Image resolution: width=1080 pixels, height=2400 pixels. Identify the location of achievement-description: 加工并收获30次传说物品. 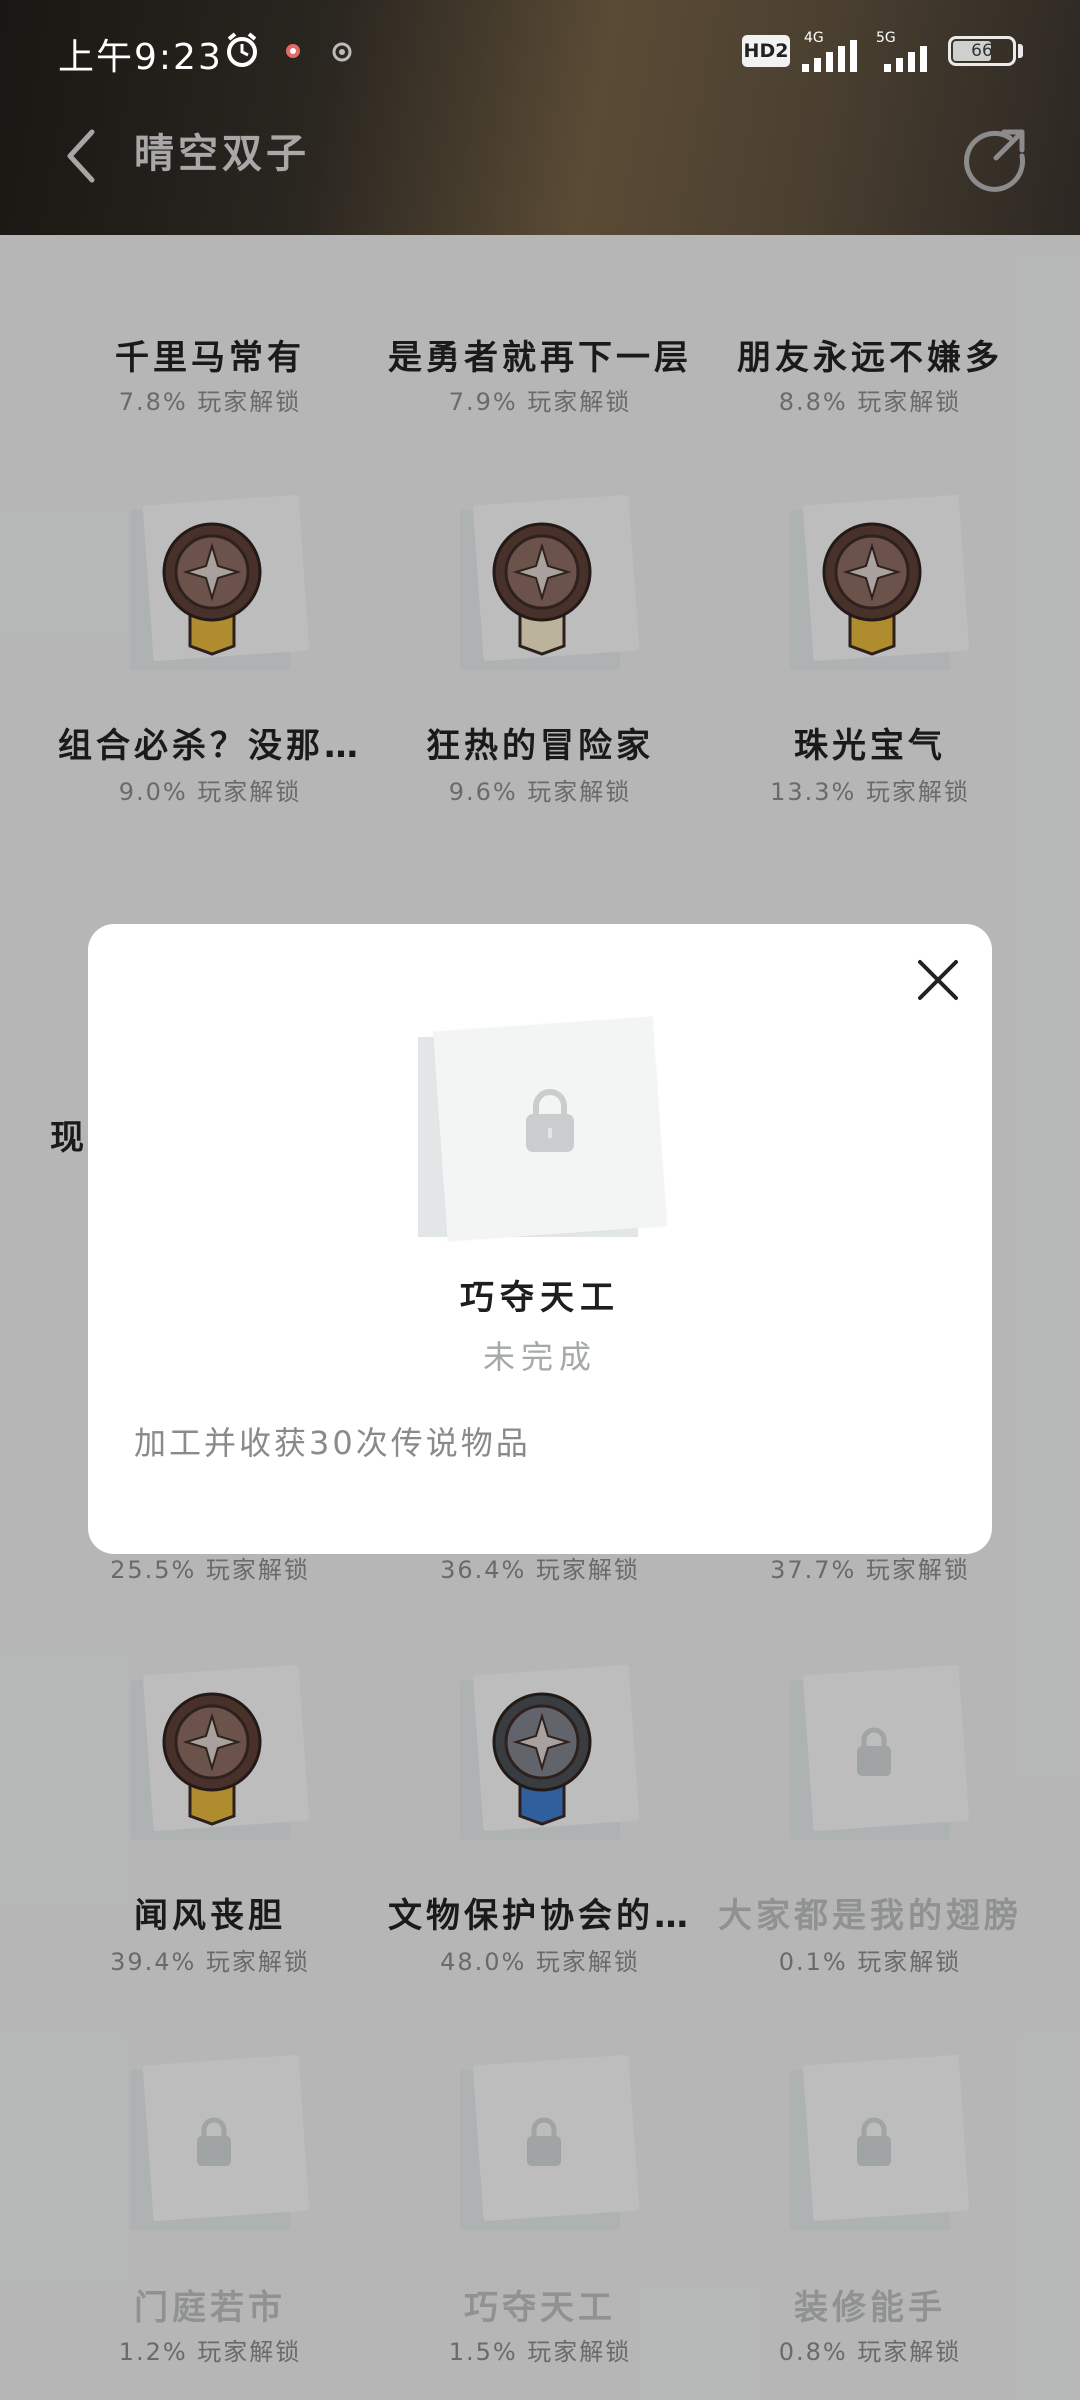
(332, 1443).